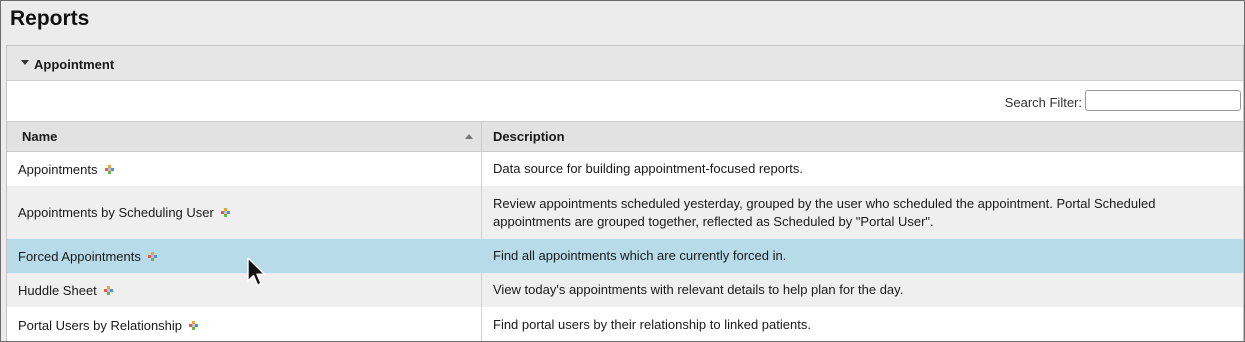 The width and height of the screenshot is (1245, 342). What do you see at coordinates (116, 212) in the screenshot?
I see `report-name: Appointments by Scheduling User` at bounding box center [116, 212].